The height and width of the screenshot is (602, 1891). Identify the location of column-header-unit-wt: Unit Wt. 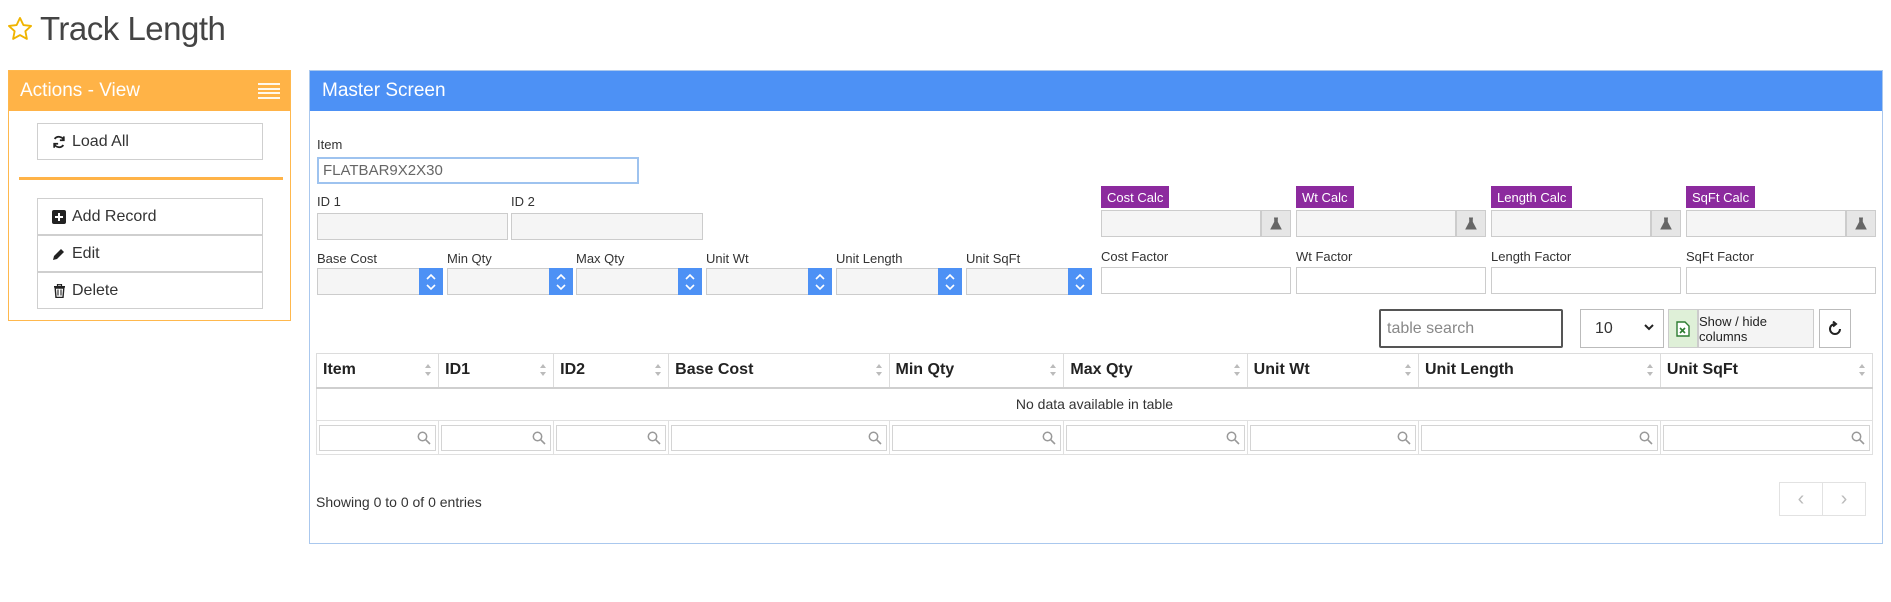
(1332, 371).